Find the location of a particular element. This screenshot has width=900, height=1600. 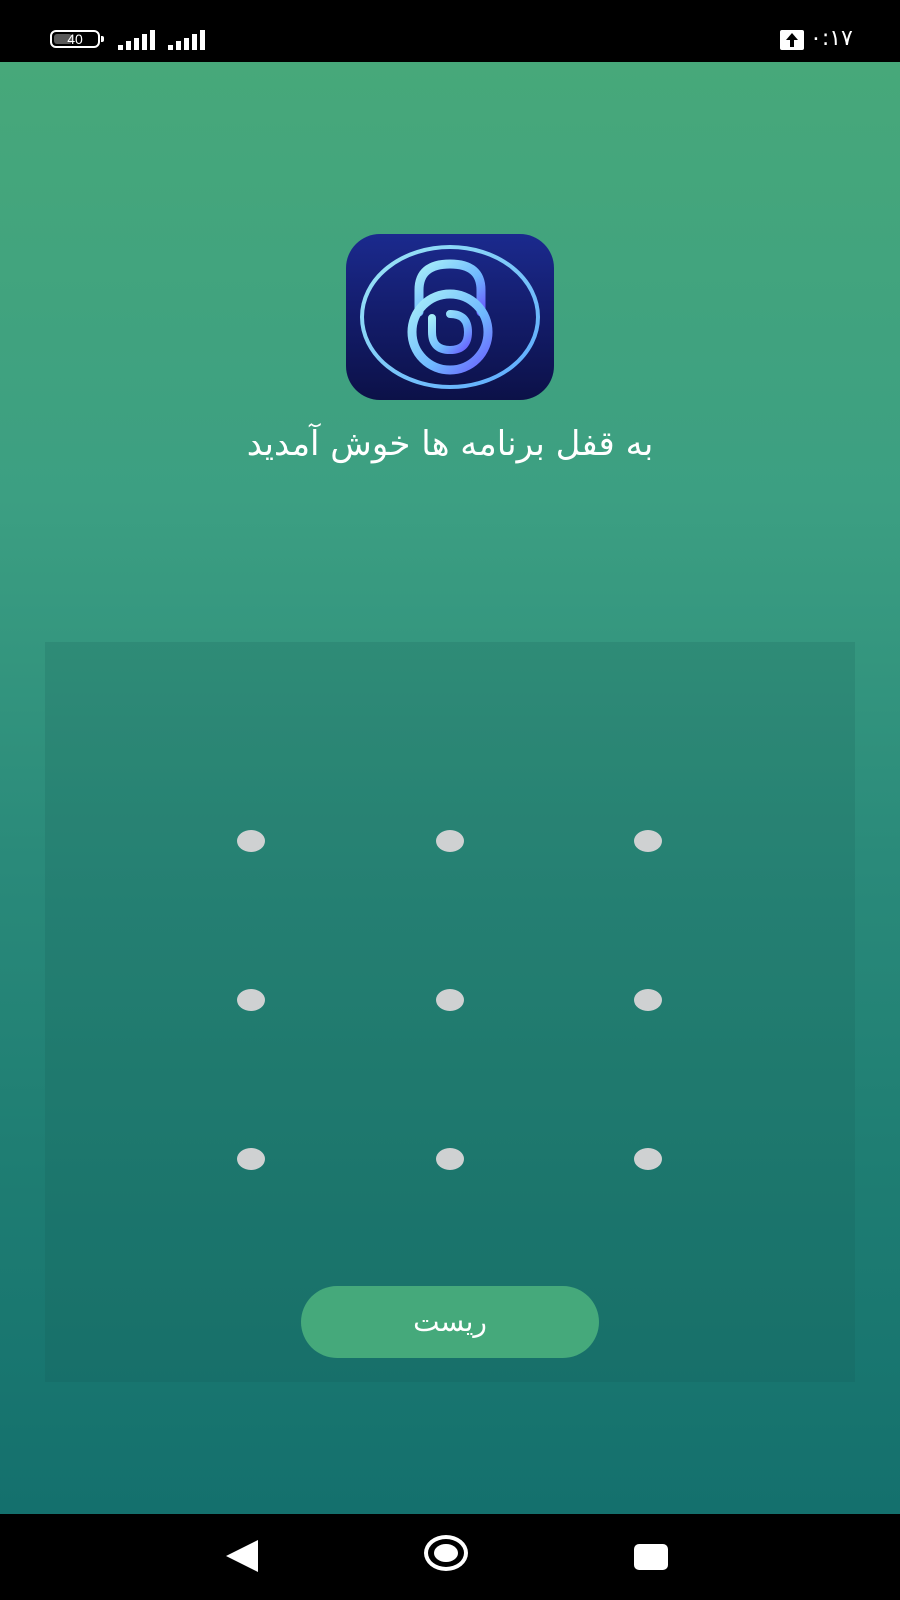

recents-icon is located at coordinates (651, 1557).